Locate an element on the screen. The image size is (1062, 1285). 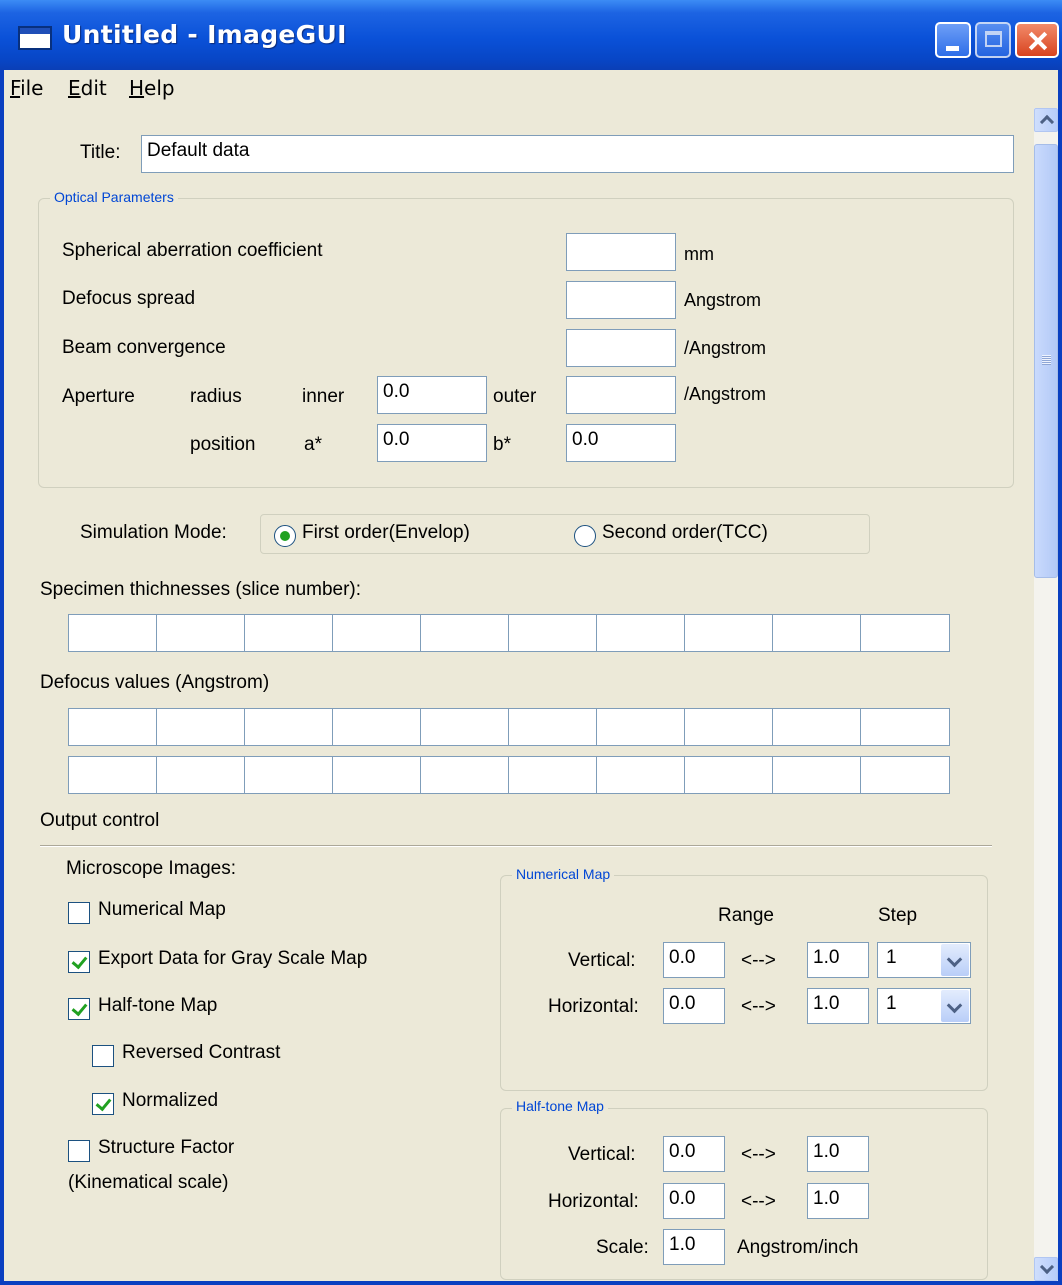
normalized-checkbox-label: Normalized is located at coordinates (170, 1101).